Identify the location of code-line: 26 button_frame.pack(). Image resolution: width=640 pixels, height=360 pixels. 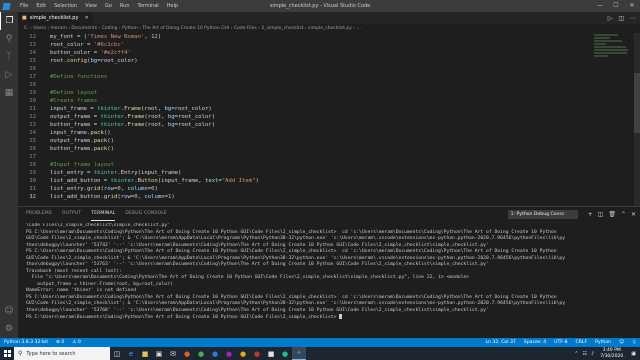
(329, 149).